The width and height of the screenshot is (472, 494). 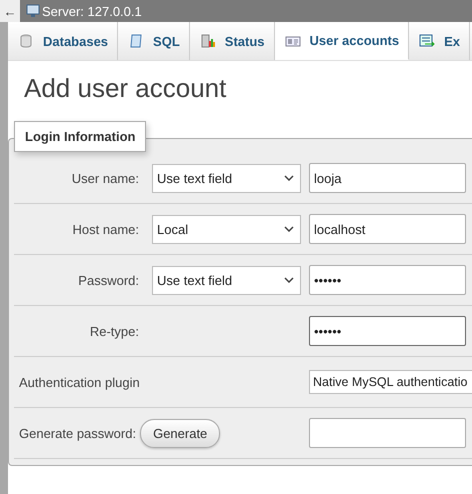 What do you see at coordinates (154, 41) in the screenshot?
I see `tab: SQL` at bounding box center [154, 41].